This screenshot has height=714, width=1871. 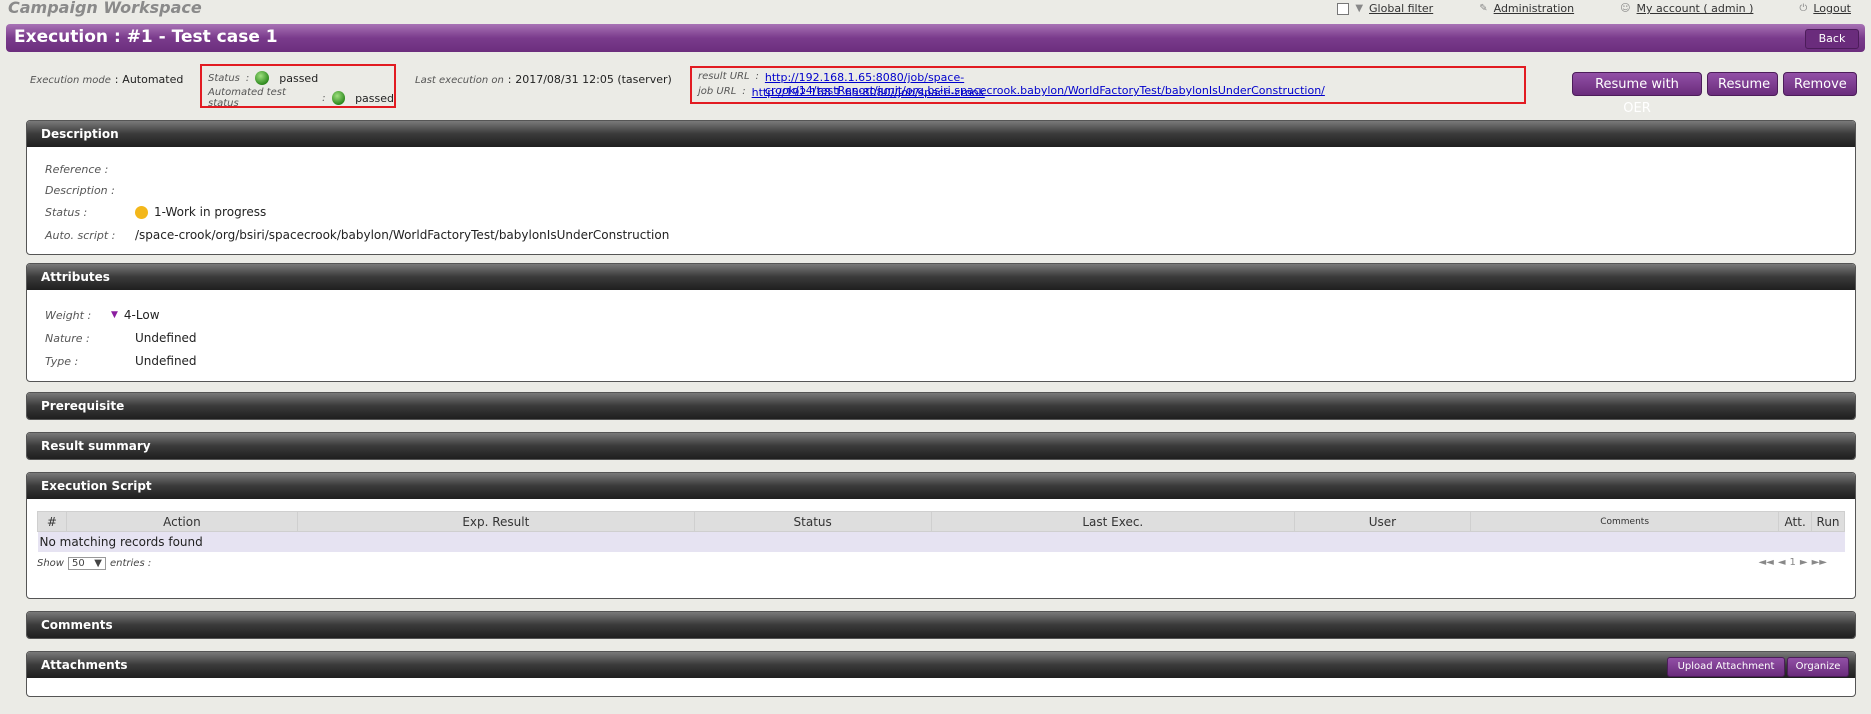 I want to click on wrench-icon: ✎, so click(x=1483, y=8).